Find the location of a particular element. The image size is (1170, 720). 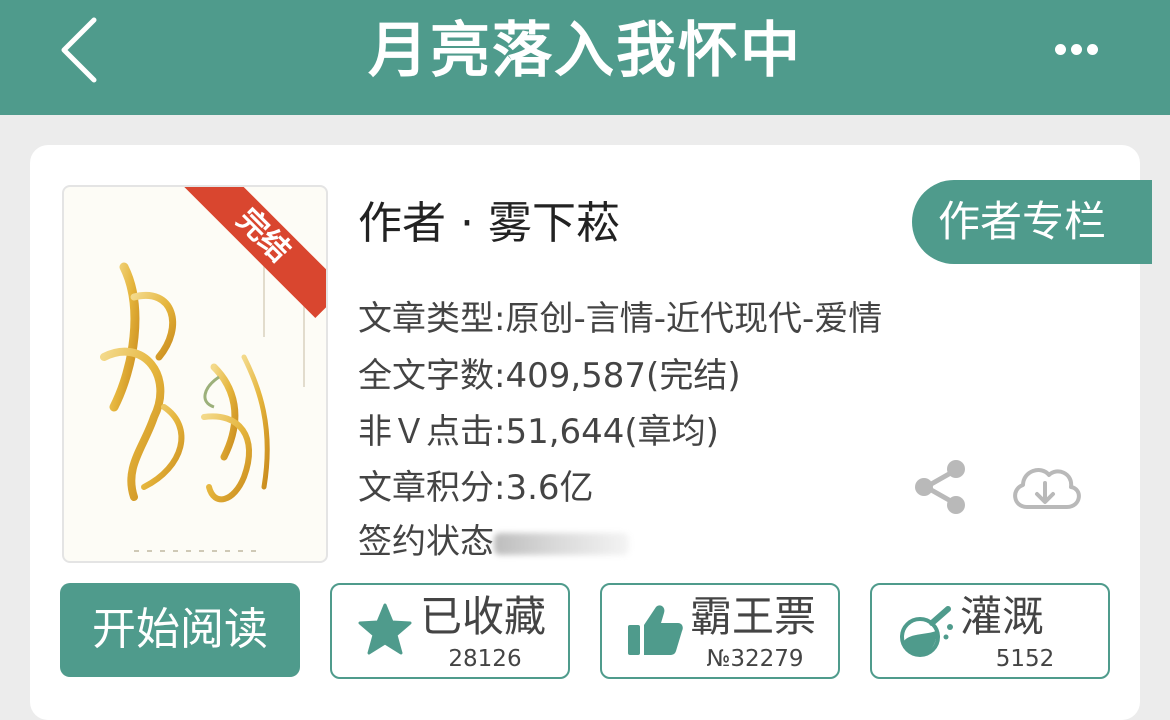

page-title: 月亮落入我怀中 is located at coordinates (585, 51).